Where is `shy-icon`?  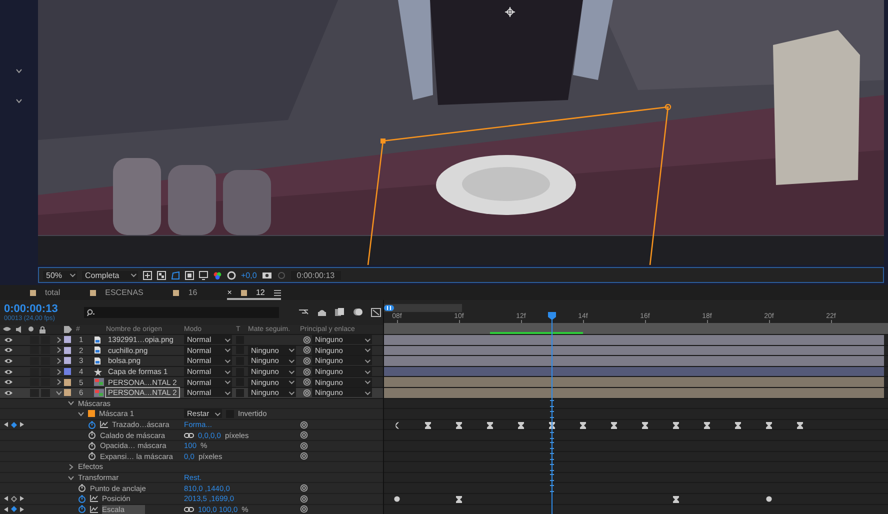 shy-icon is located at coordinates (322, 312).